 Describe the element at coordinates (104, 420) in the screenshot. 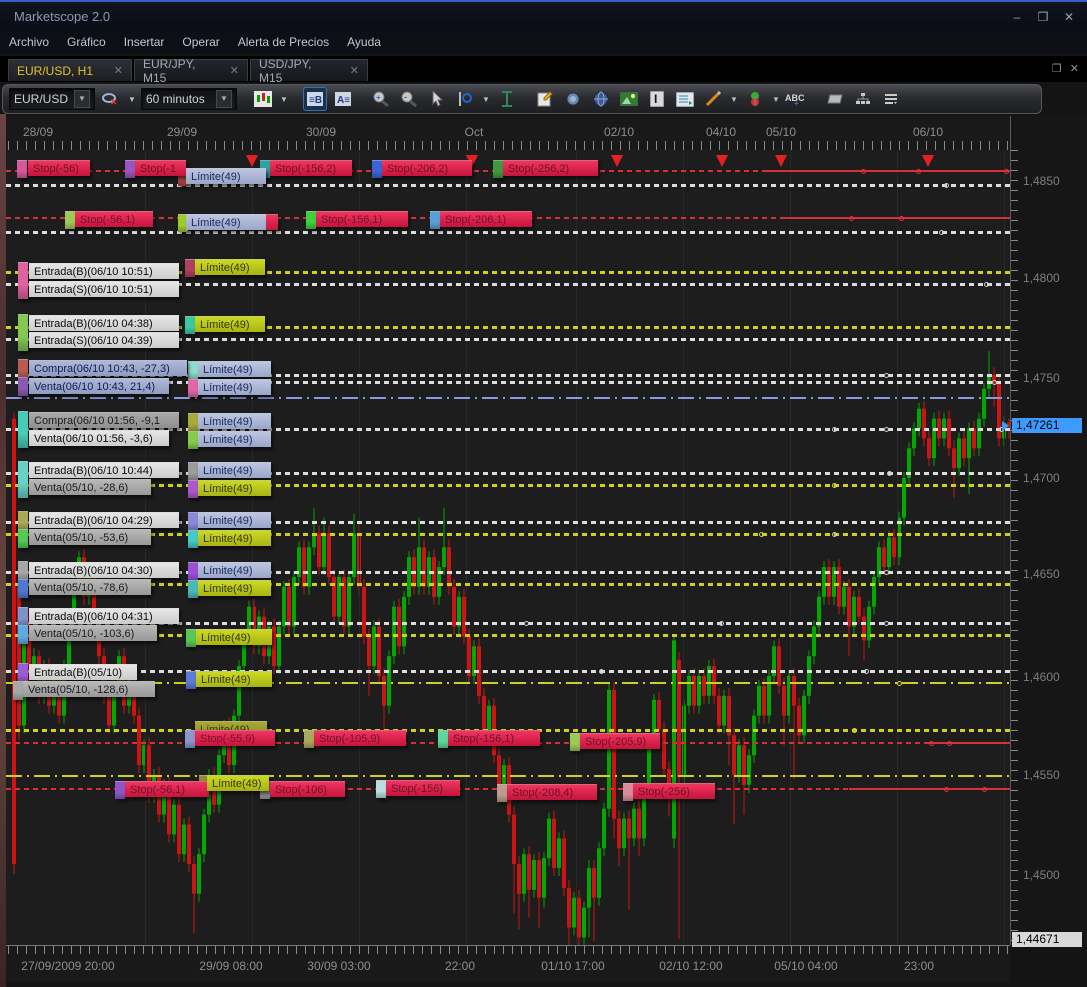

I see `order-label: Compra(06/10 01:56, -9,1` at that location.